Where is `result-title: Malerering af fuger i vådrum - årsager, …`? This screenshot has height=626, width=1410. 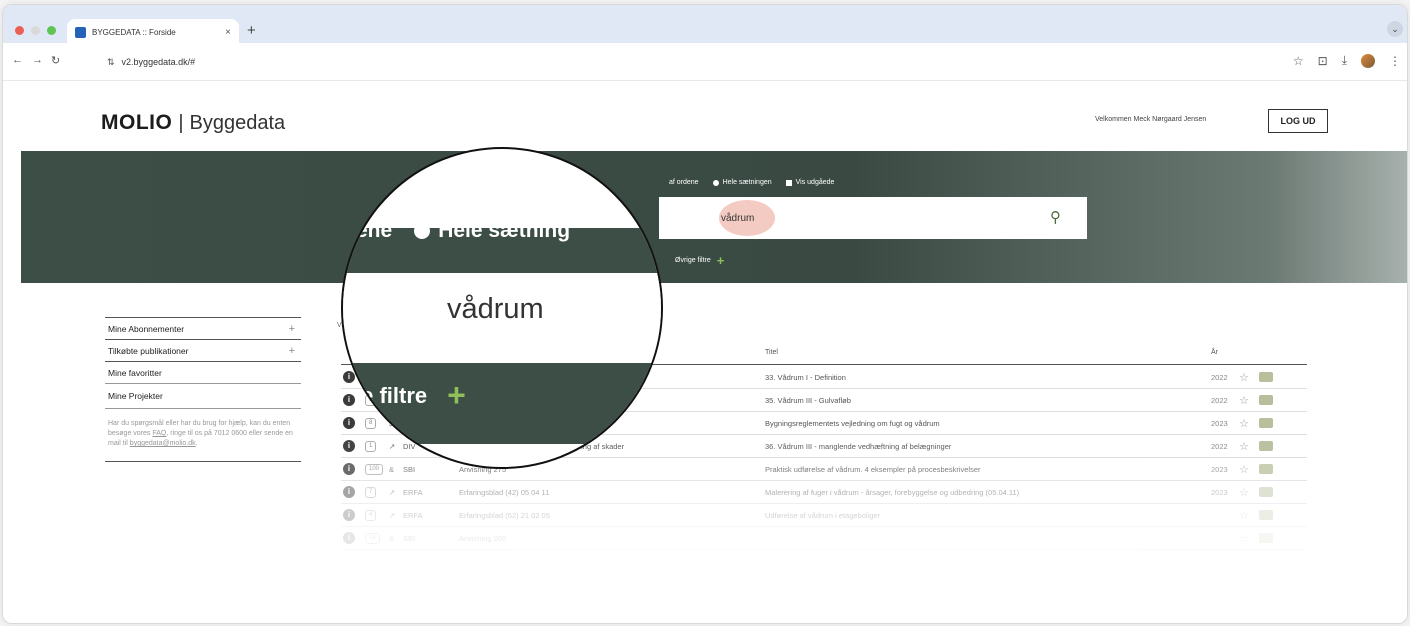
result-title: Malerering af fuger i vådrum - årsager, … is located at coordinates (892, 492).